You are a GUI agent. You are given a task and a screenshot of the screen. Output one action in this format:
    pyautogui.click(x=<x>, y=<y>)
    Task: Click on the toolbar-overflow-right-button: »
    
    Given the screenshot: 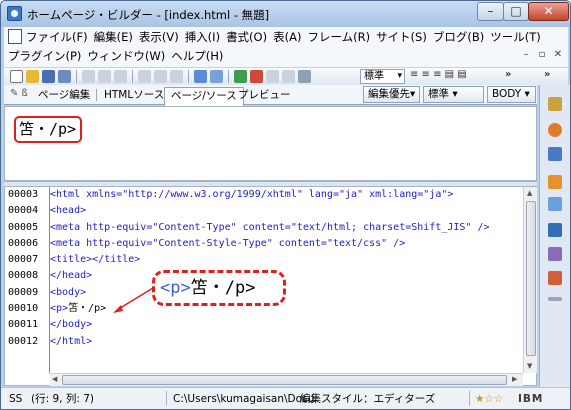 What is the action you would take?
    pyautogui.click(x=547, y=74)
    